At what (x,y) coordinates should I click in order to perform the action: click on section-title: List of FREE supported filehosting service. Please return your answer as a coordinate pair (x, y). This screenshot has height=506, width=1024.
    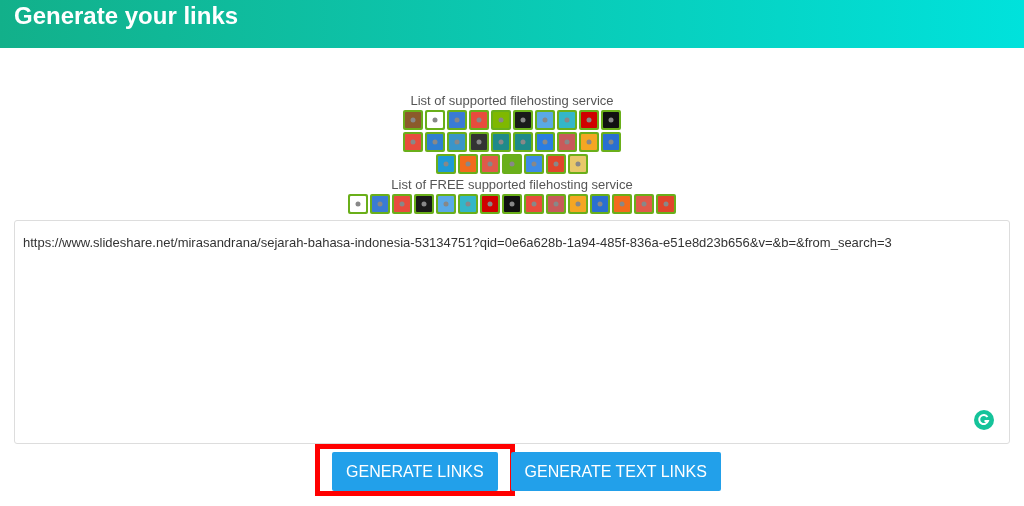
    Looking at the image, I should click on (512, 185).